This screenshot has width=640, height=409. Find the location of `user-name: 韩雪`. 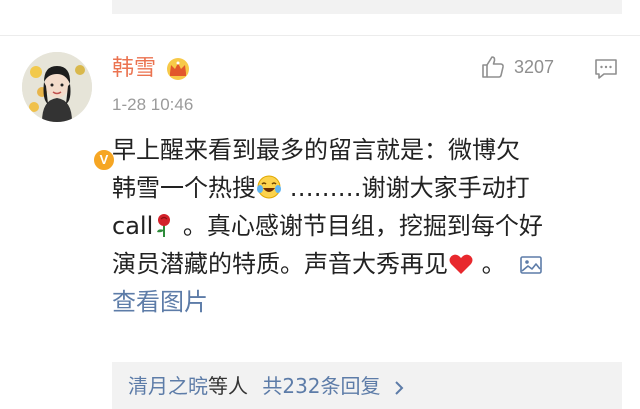

user-name: 韩雪 is located at coordinates (134, 69).